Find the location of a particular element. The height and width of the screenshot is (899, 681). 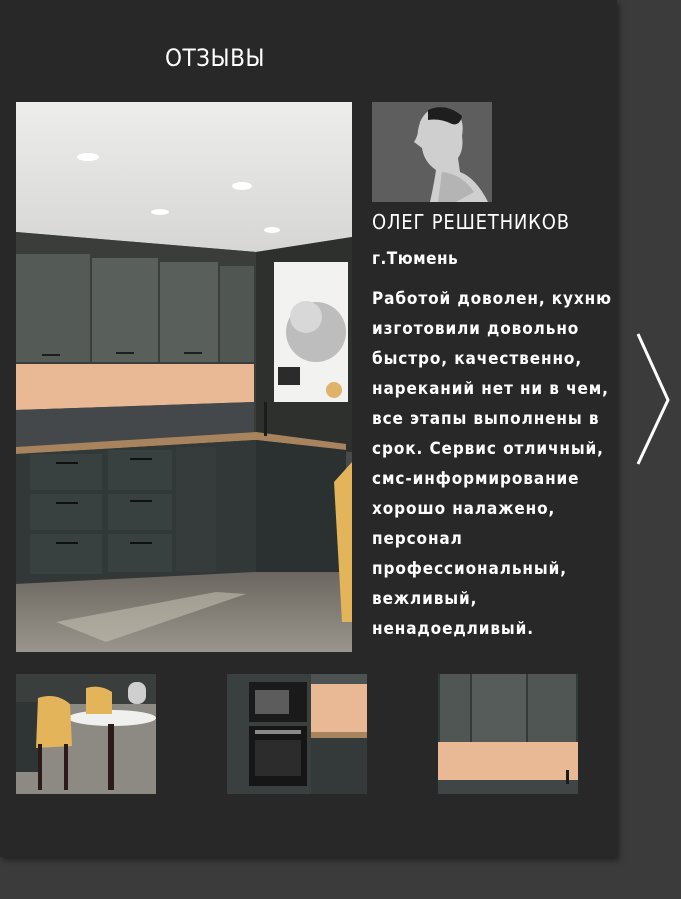

reviewer-name: ОЛЕГ РЕШЕТНИКОВ is located at coordinates (471, 222).